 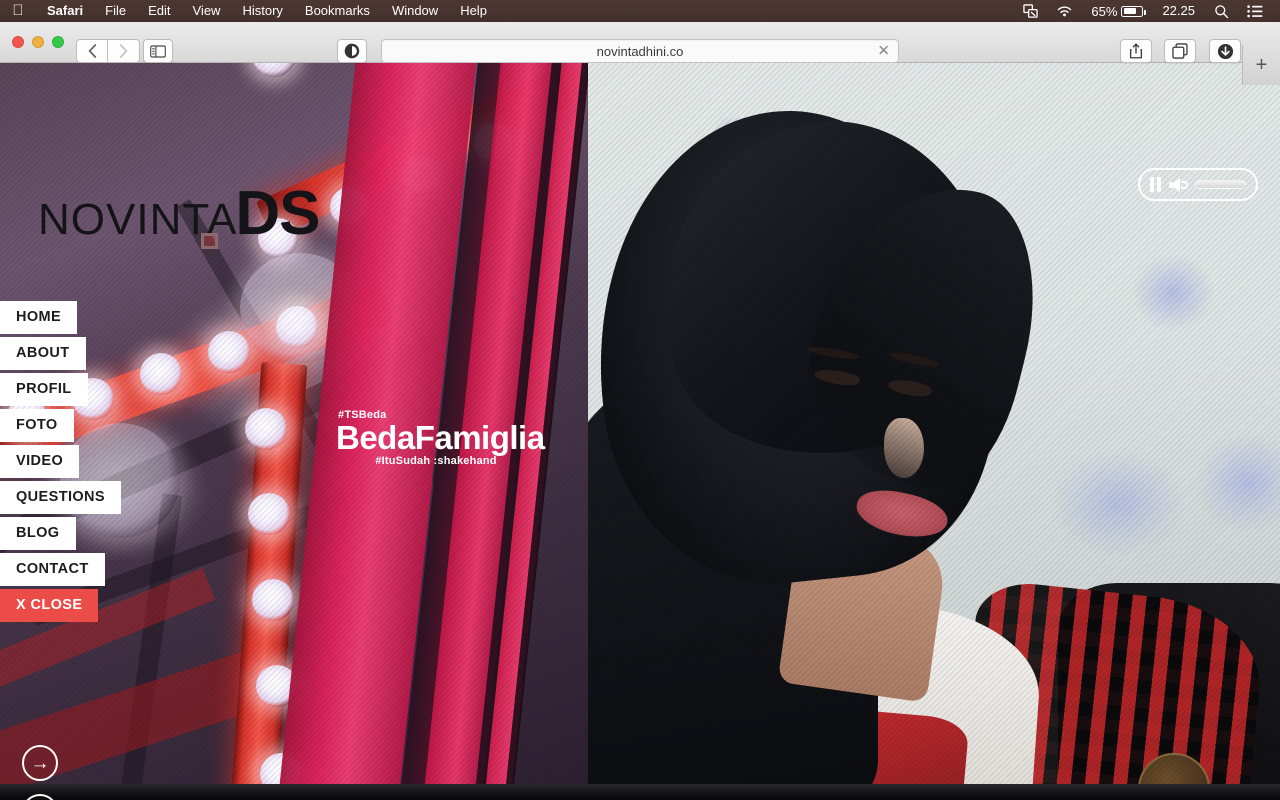 What do you see at coordinates (337, 11) in the screenshot?
I see `menu-item-bookmarks: Bookmarks` at bounding box center [337, 11].